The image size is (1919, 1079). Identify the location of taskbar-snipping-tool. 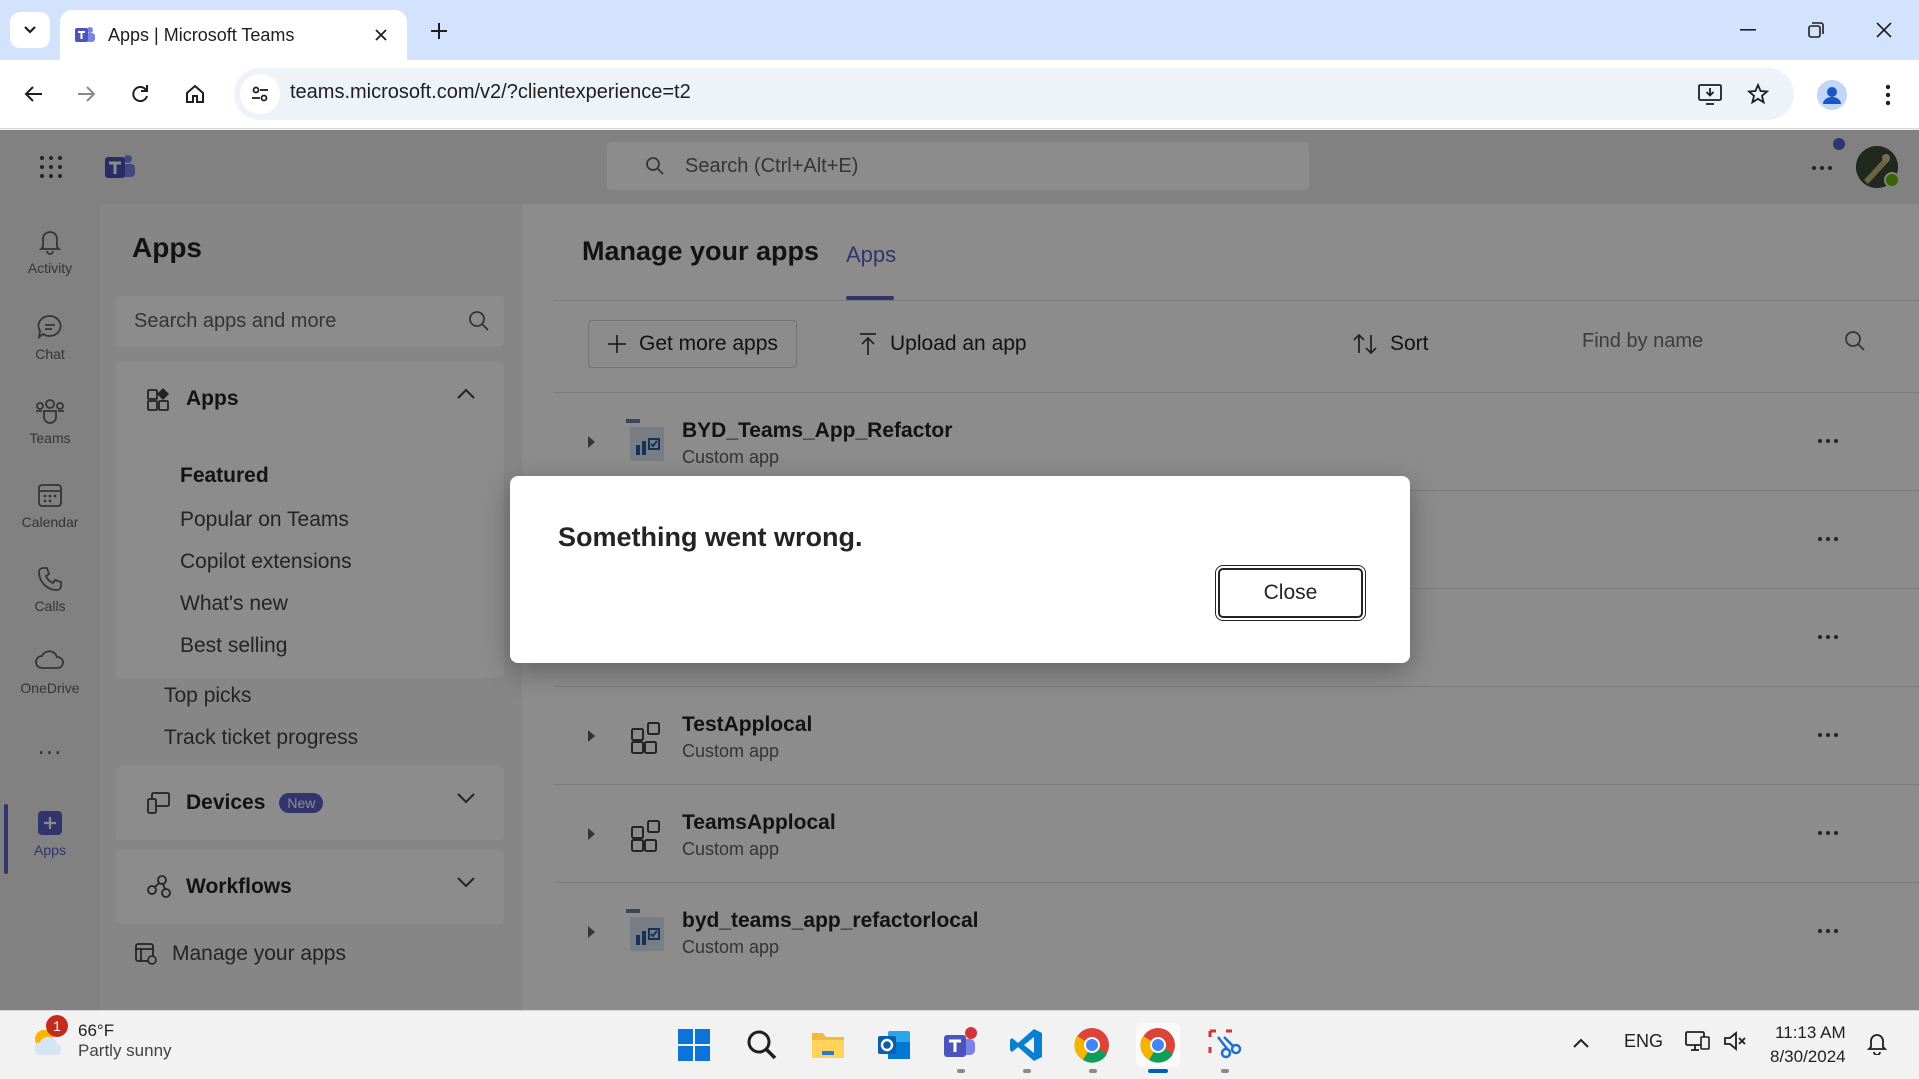
(1224, 1045).